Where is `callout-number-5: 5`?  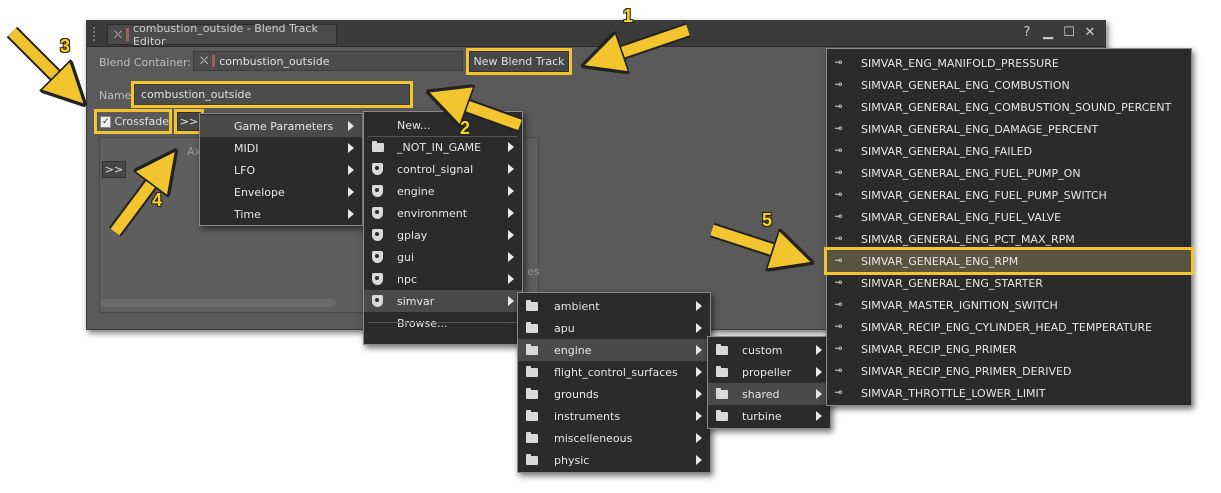 callout-number-5: 5 is located at coordinates (767, 220).